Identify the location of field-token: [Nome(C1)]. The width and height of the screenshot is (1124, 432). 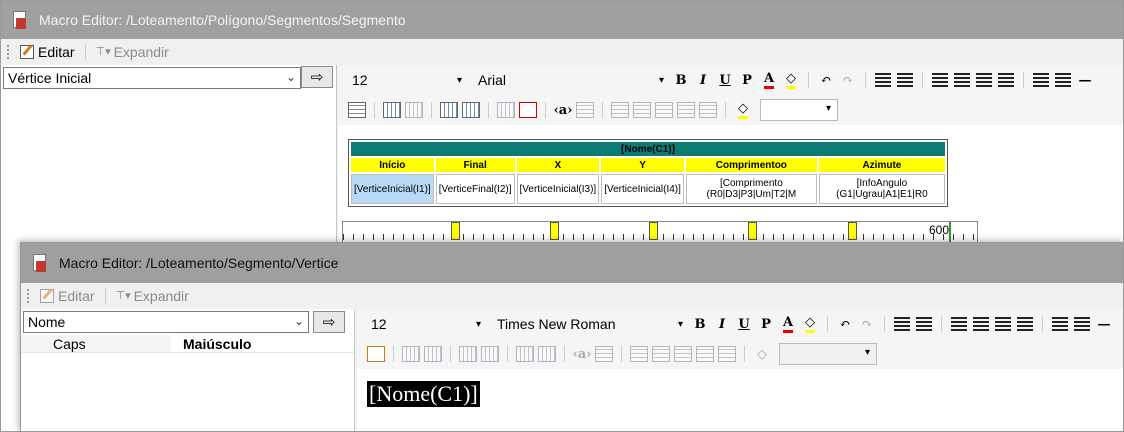
(423, 394).